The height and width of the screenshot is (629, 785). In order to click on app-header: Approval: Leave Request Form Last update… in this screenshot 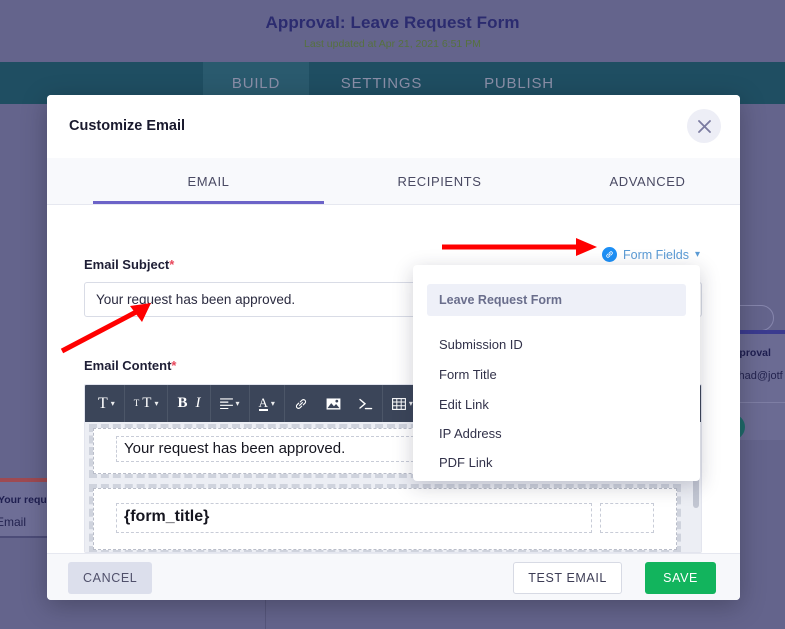, I will do `click(392, 31)`.